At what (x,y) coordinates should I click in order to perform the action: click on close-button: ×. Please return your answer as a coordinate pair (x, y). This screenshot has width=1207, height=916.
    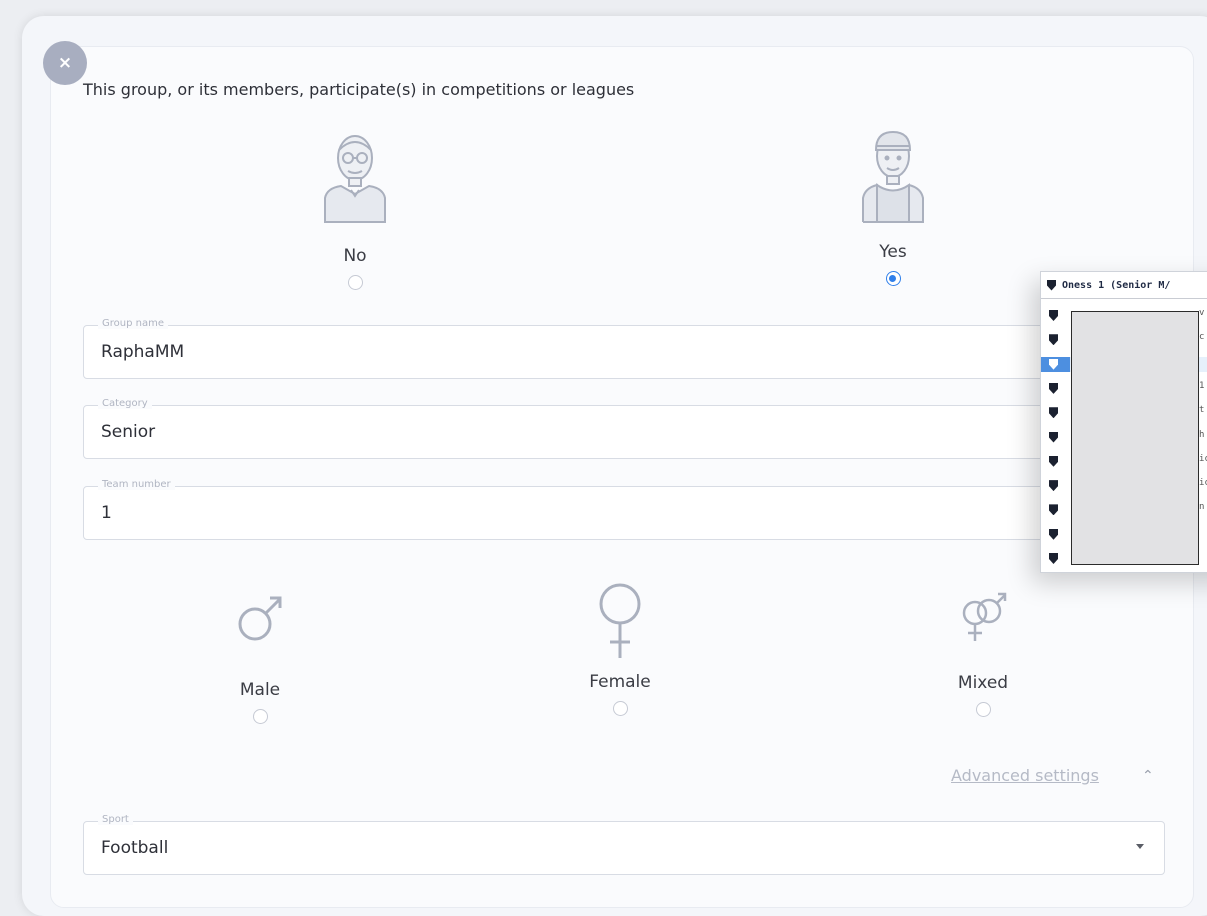
    Looking at the image, I should click on (65, 63).